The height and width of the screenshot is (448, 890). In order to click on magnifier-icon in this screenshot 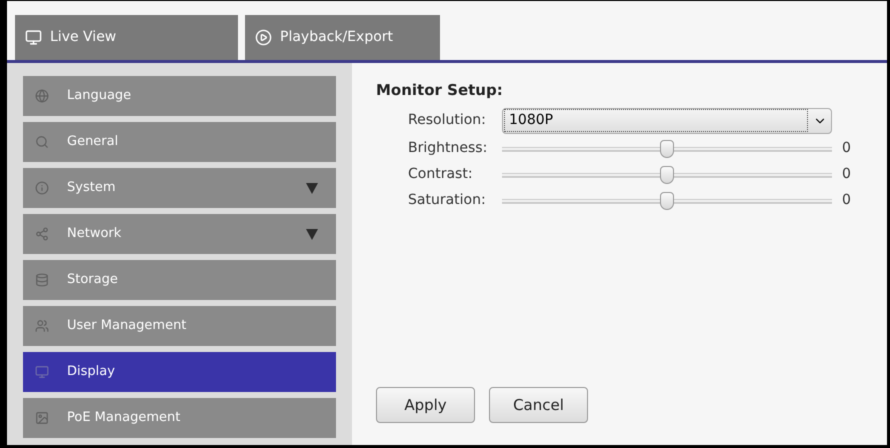, I will do `click(42, 142)`.